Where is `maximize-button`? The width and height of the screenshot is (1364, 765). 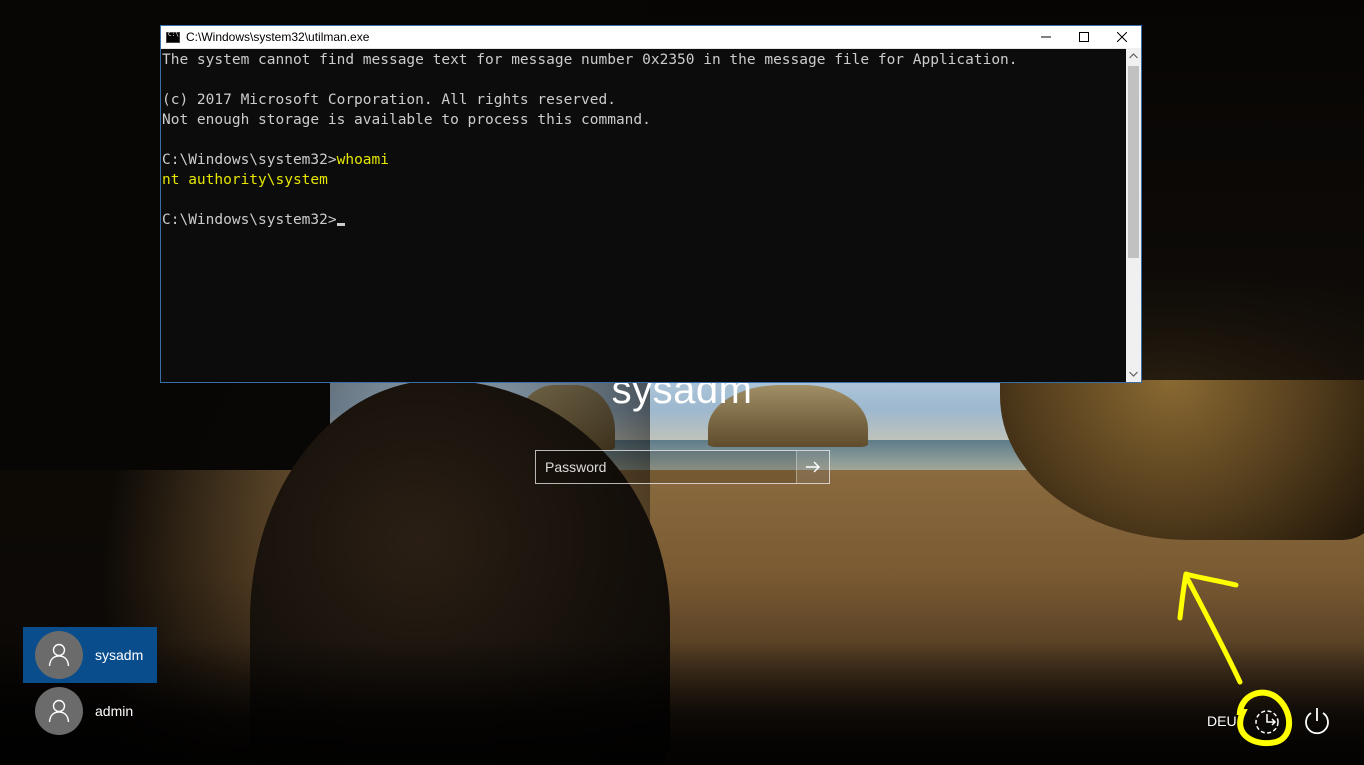
maximize-button is located at coordinates (1084, 37).